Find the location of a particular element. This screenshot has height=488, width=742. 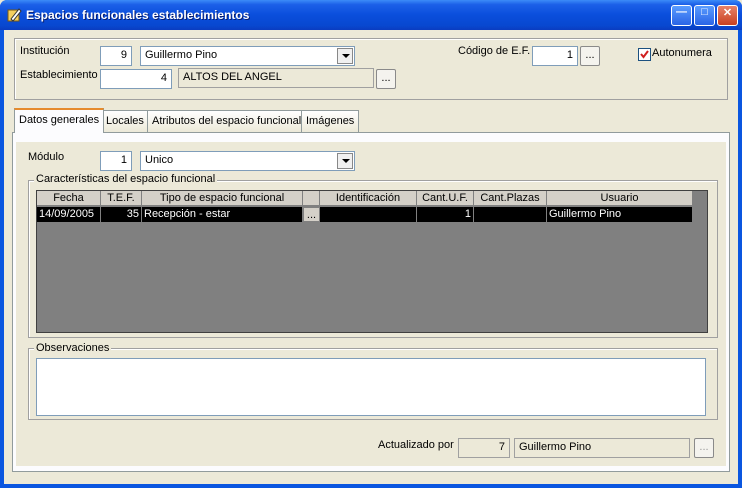

column-header: Cant.U.F. is located at coordinates (445, 198).